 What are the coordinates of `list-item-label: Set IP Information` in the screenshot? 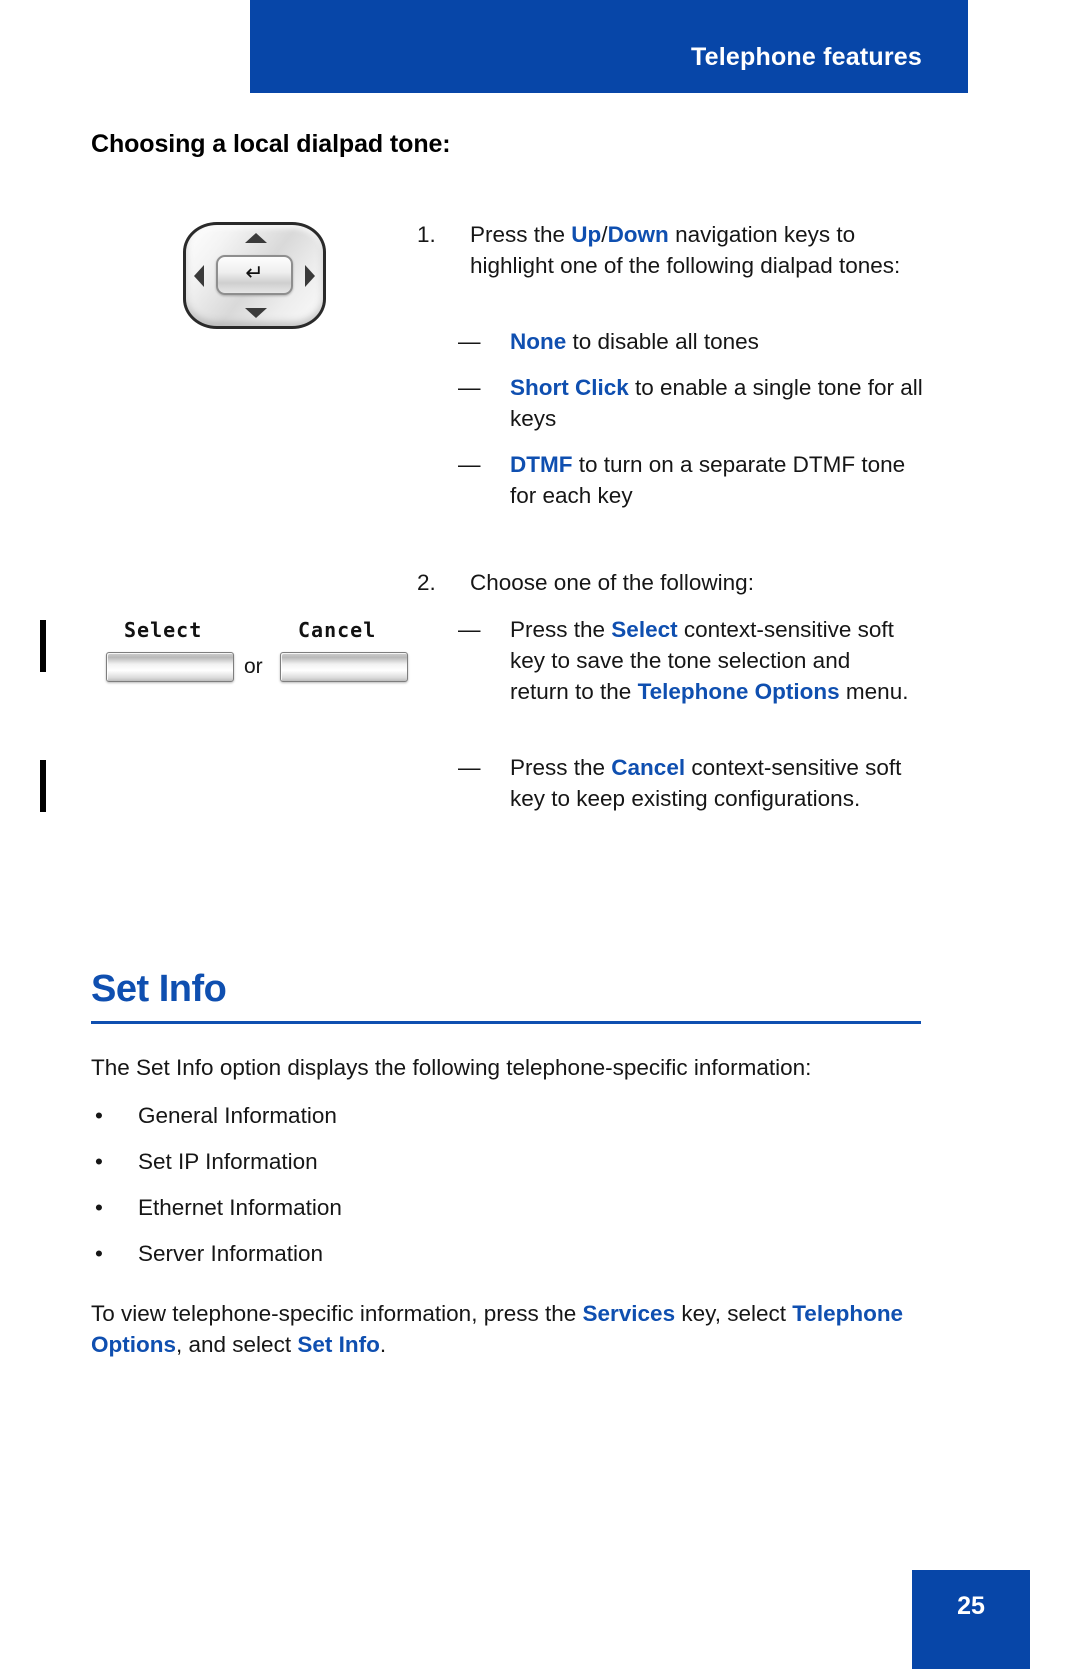 It's located at (228, 1161).